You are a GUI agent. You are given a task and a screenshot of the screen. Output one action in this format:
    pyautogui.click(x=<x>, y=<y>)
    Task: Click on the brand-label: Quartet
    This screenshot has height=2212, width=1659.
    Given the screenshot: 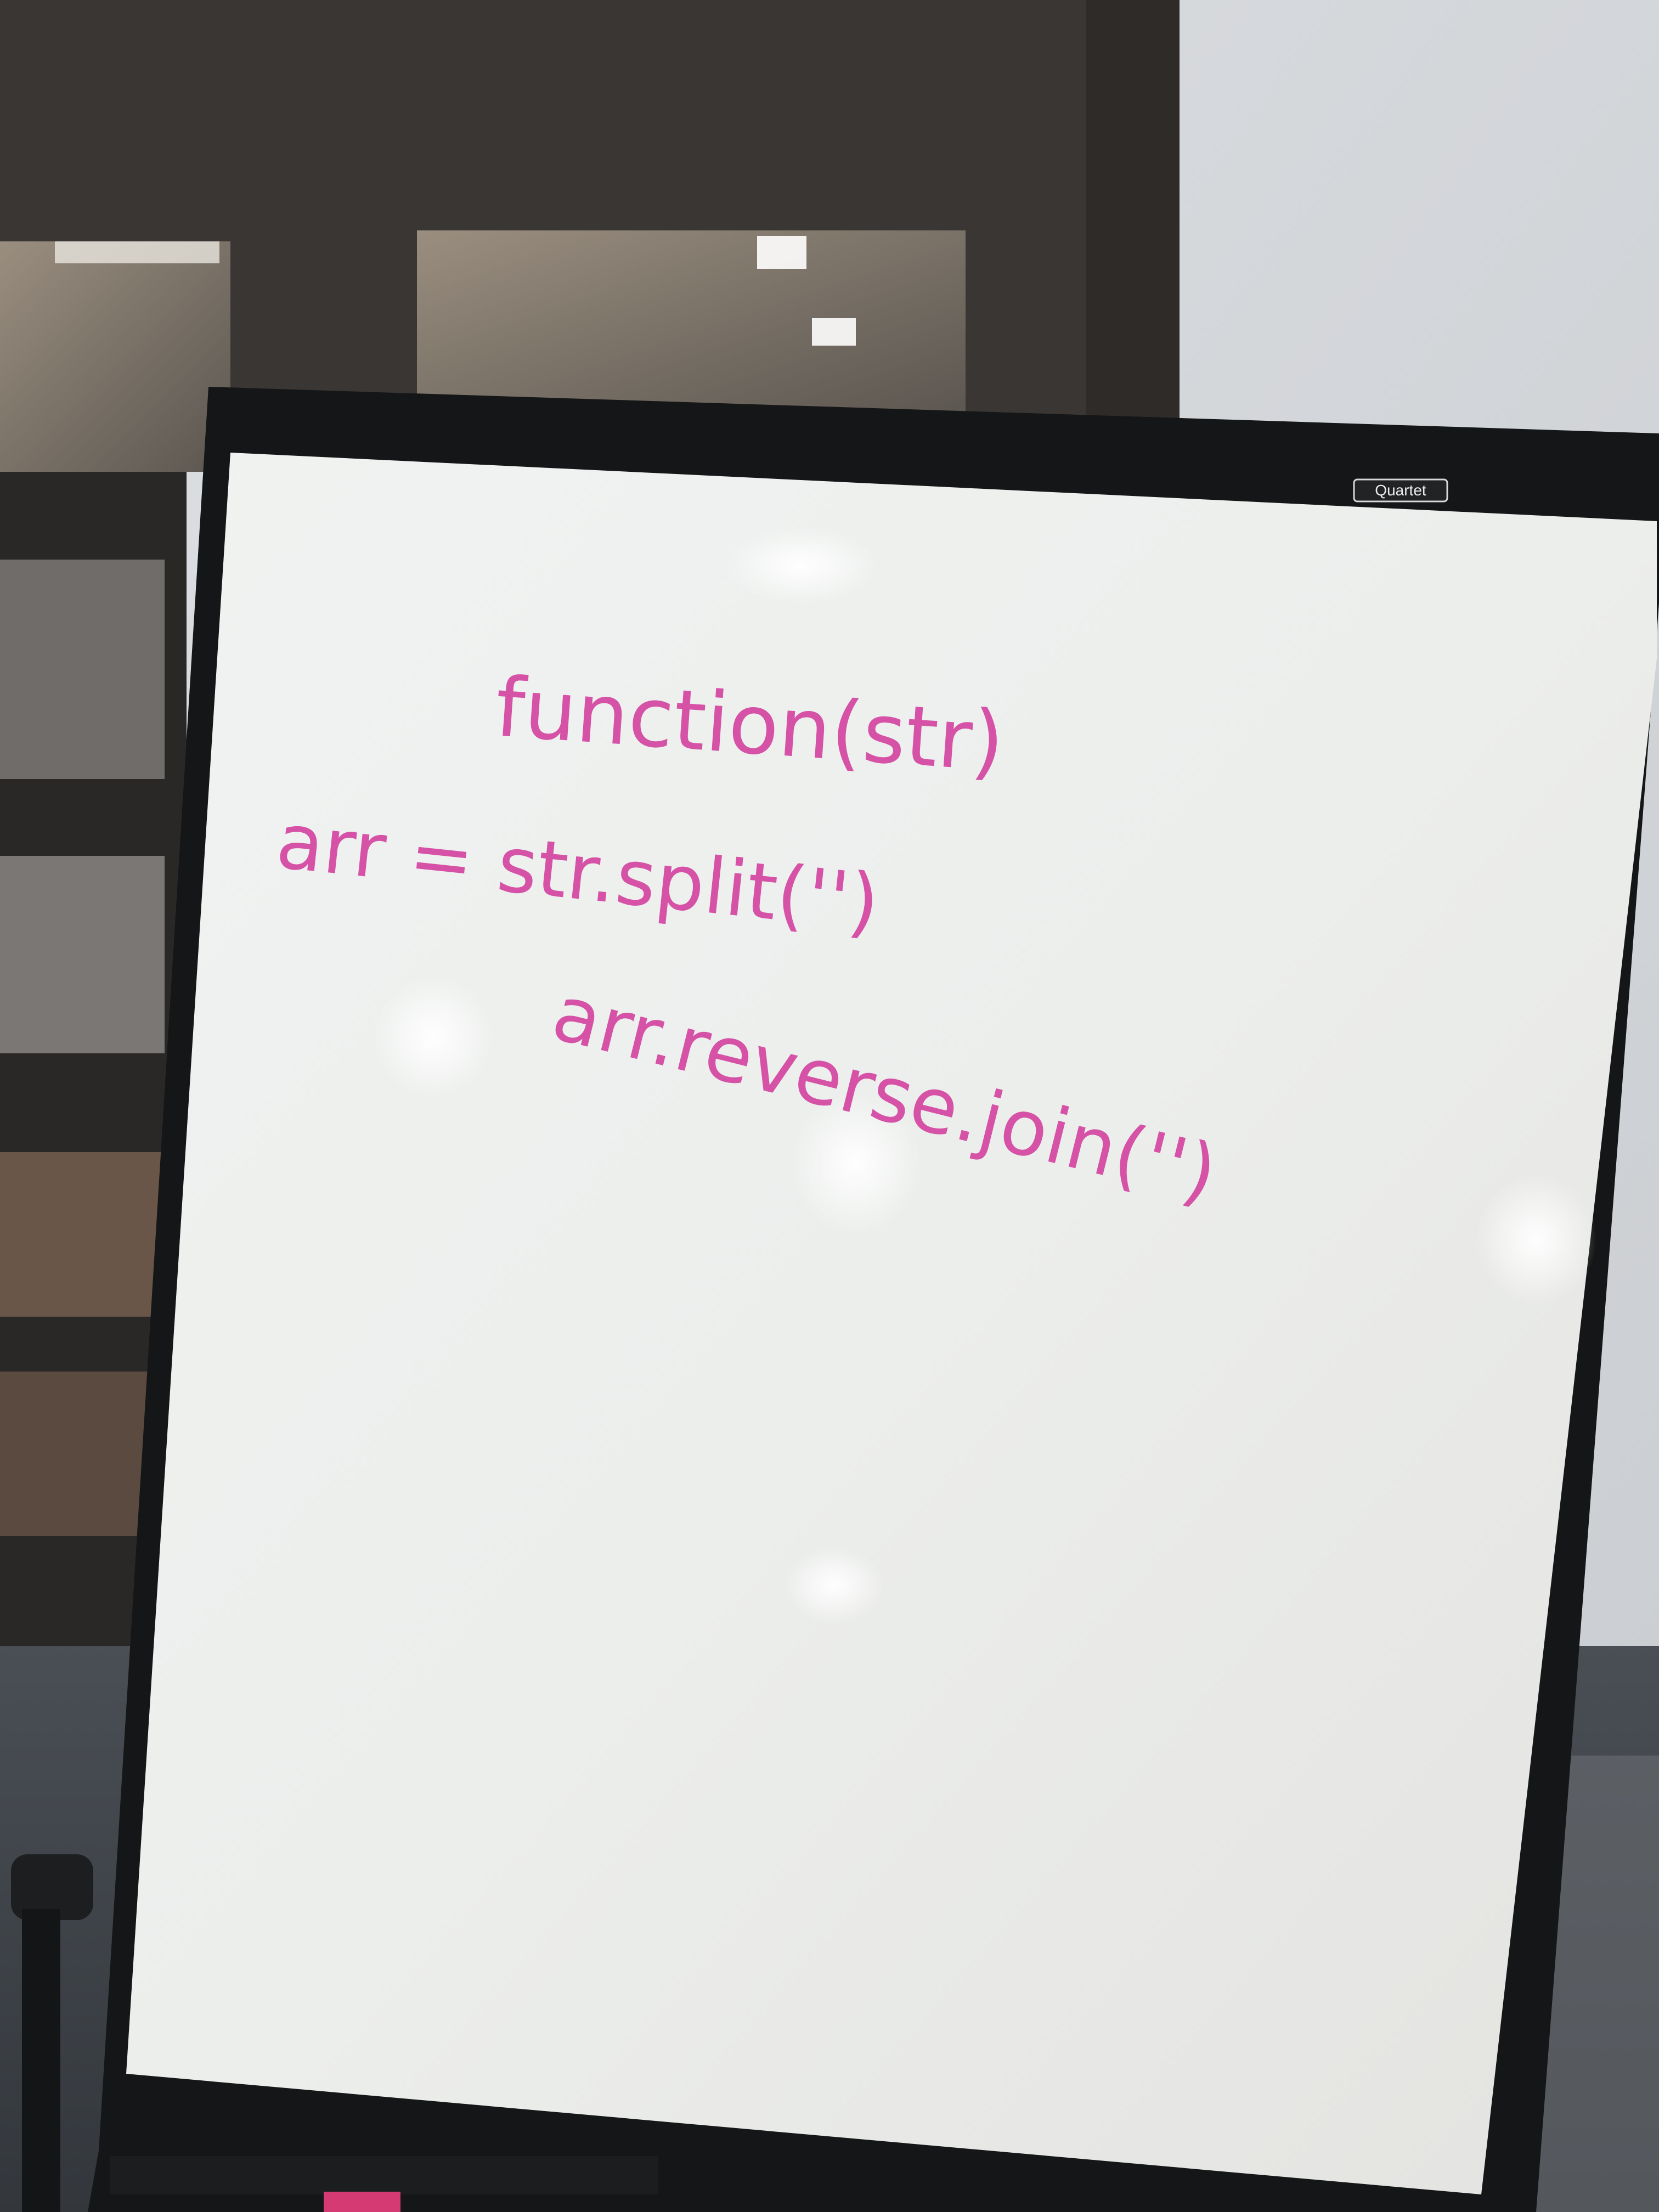 What is the action you would take?
    pyautogui.click(x=1400, y=491)
    